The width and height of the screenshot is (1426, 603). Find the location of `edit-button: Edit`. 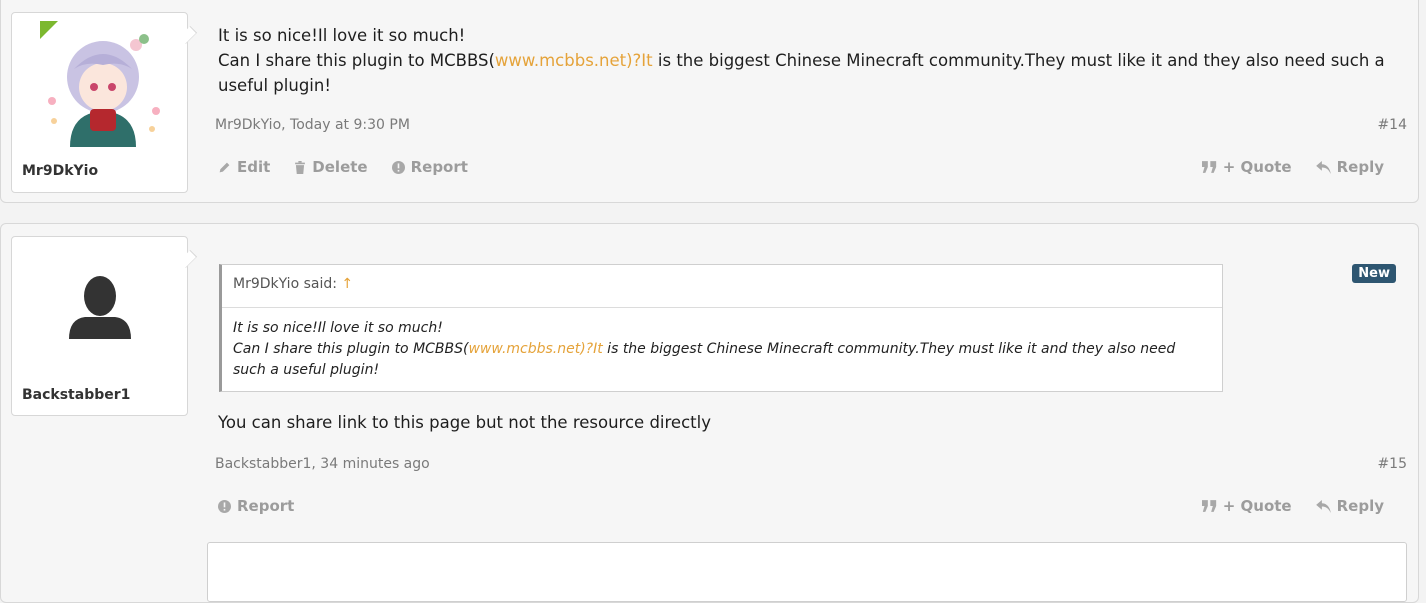

edit-button: Edit is located at coordinates (244, 167).